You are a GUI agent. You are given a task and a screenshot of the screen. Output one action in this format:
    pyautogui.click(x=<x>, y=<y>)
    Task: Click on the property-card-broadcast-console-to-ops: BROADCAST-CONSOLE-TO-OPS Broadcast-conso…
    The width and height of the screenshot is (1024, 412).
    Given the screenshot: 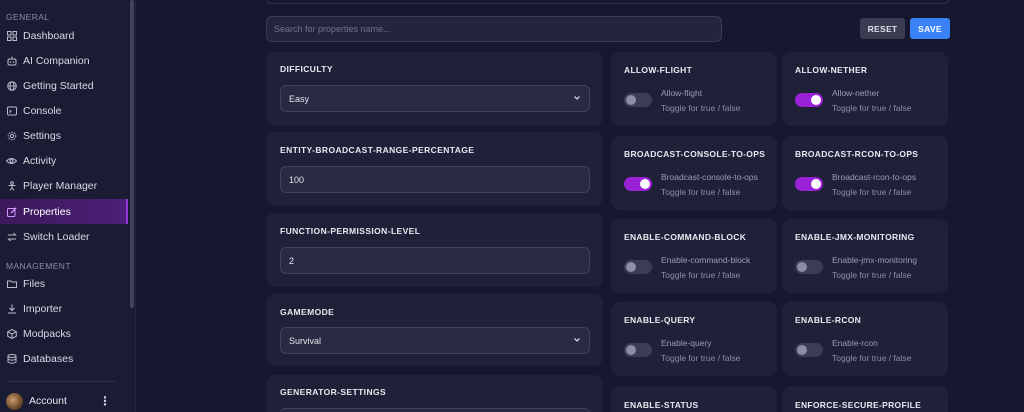 What is the action you would take?
    pyautogui.click(x=694, y=173)
    